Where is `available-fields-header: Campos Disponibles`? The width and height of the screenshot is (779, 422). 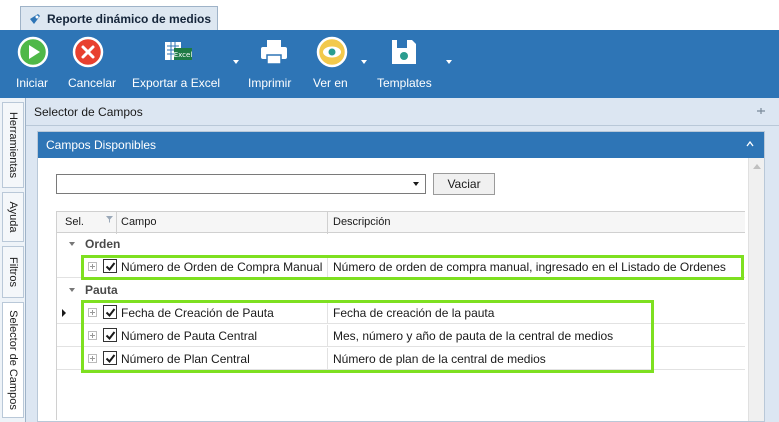
available-fields-header: Campos Disponibles is located at coordinates (401, 145).